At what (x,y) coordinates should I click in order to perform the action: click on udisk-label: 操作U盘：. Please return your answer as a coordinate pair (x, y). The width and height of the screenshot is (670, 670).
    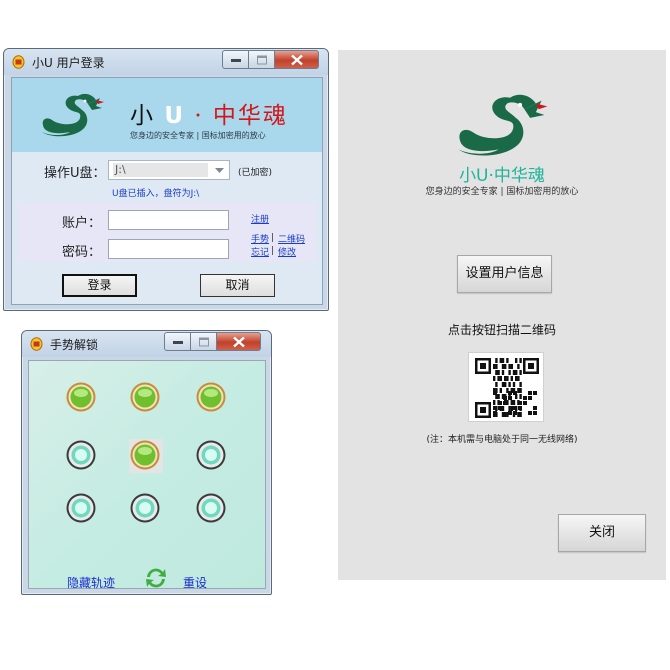
    Looking at the image, I should click on (75, 173).